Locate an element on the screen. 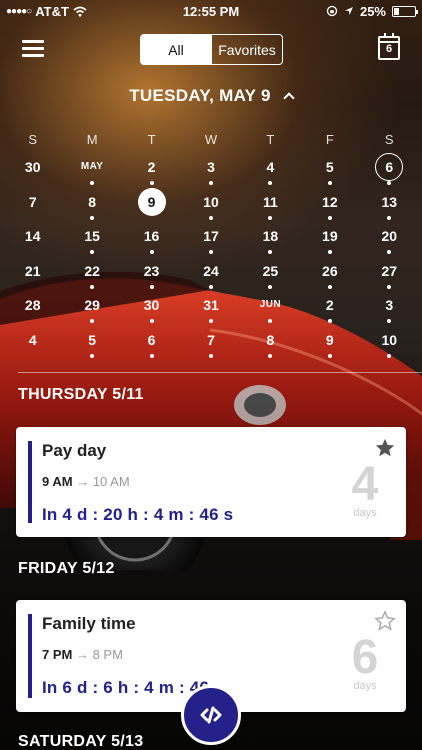  location-arrow-icon is located at coordinates (348, 11).